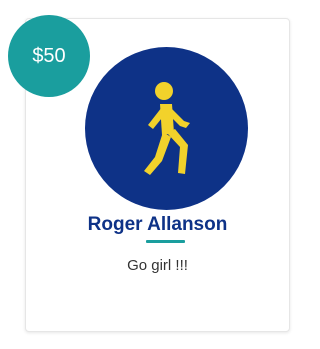 The image size is (320, 349). What do you see at coordinates (165, 241) in the screenshot?
I see `name-divider` at bounding box center [165, 241].